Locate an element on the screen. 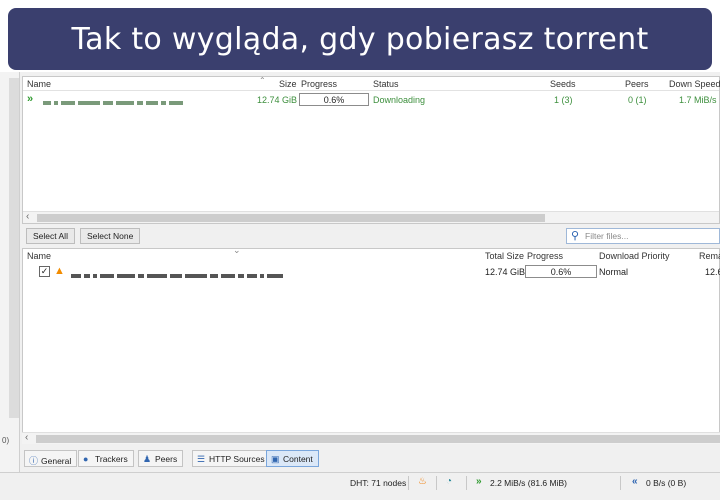  folder-icon: ▣ is located at coordinates (275, 459).